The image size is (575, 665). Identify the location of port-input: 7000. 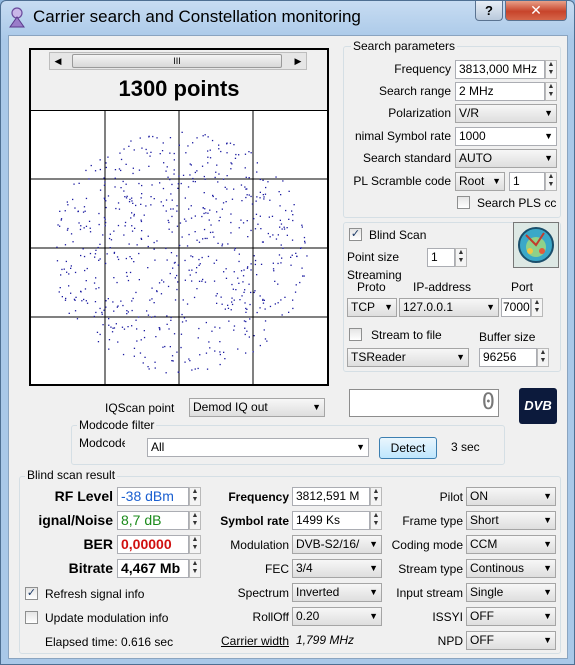
(516, 307).